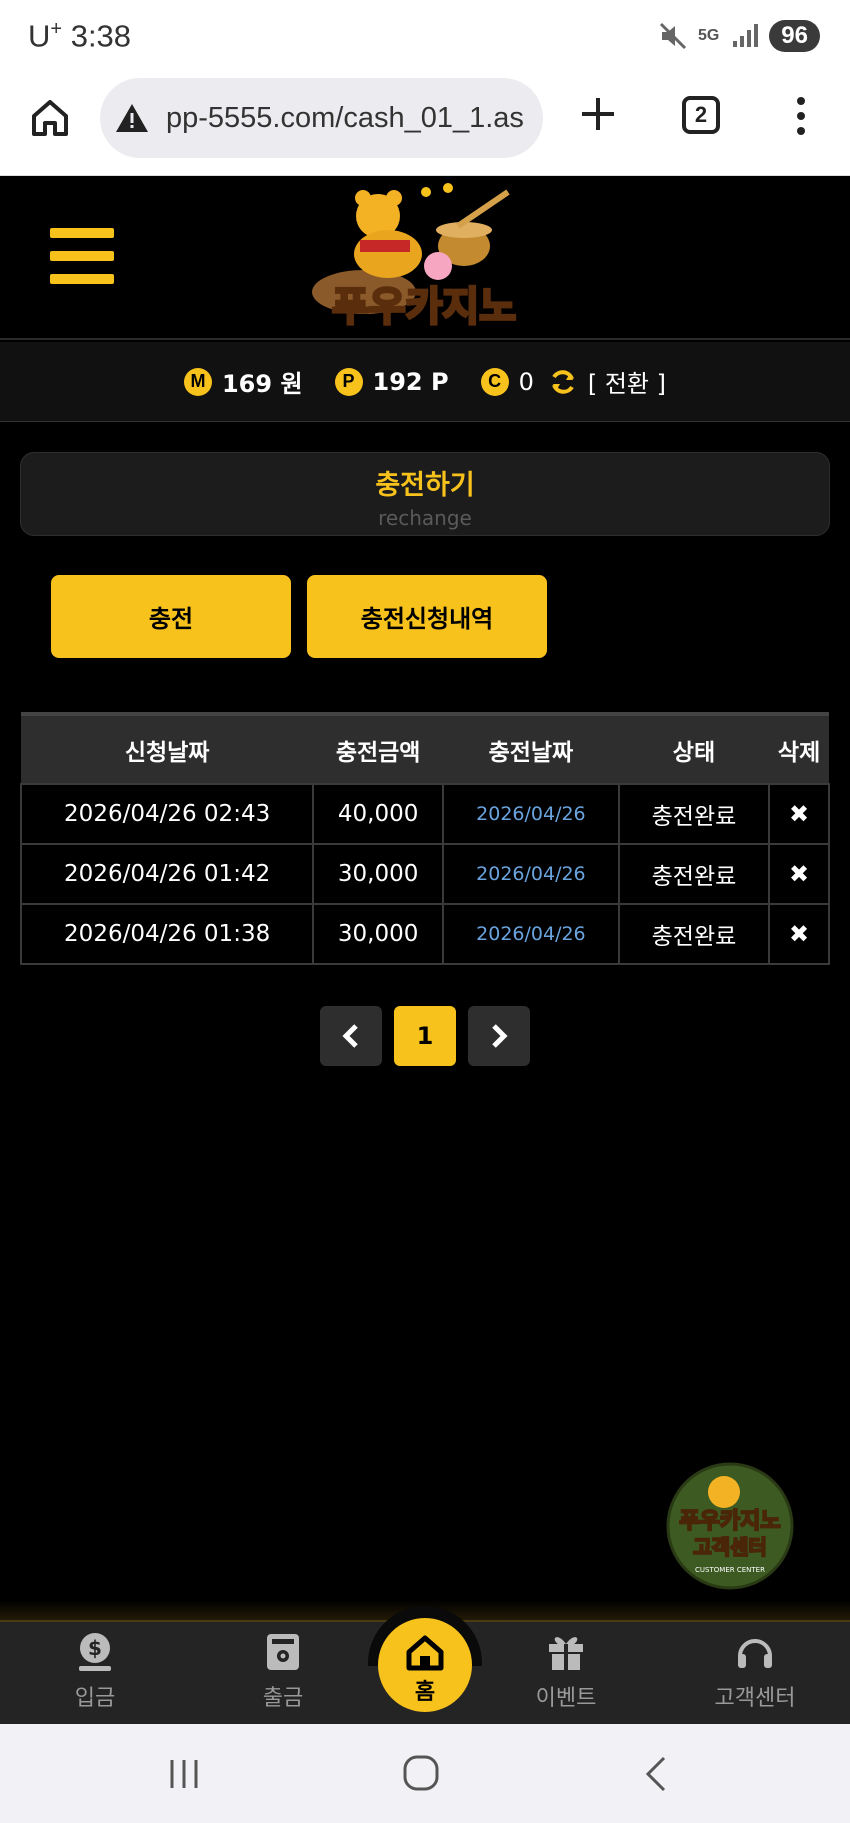 The width and height of the screenshot is (850, 1823). I want to click on next-page-button, so click(499, 1036).